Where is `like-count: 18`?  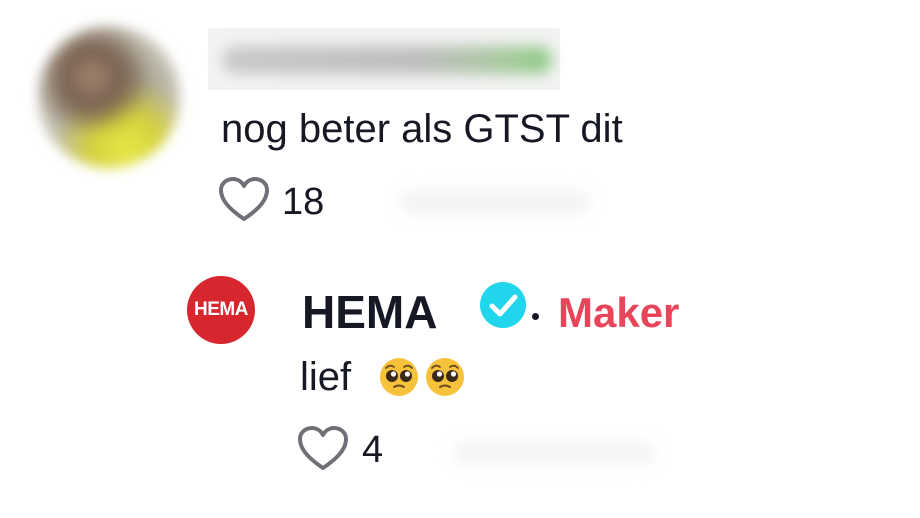 like-count: 18 is located at coordinates (303, 202).